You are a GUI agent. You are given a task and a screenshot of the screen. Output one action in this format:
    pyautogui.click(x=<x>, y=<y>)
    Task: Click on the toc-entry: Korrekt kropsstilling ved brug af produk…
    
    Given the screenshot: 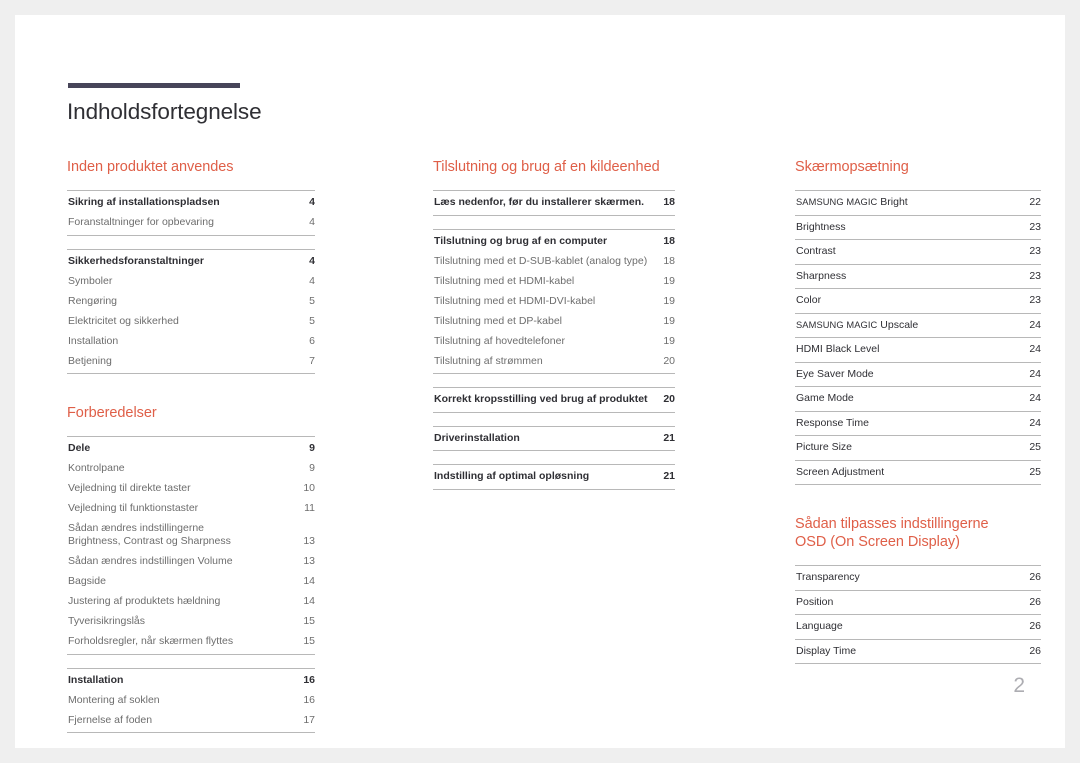 What is the action you would take?
    pyautogui.click(x=554, y=400)
    